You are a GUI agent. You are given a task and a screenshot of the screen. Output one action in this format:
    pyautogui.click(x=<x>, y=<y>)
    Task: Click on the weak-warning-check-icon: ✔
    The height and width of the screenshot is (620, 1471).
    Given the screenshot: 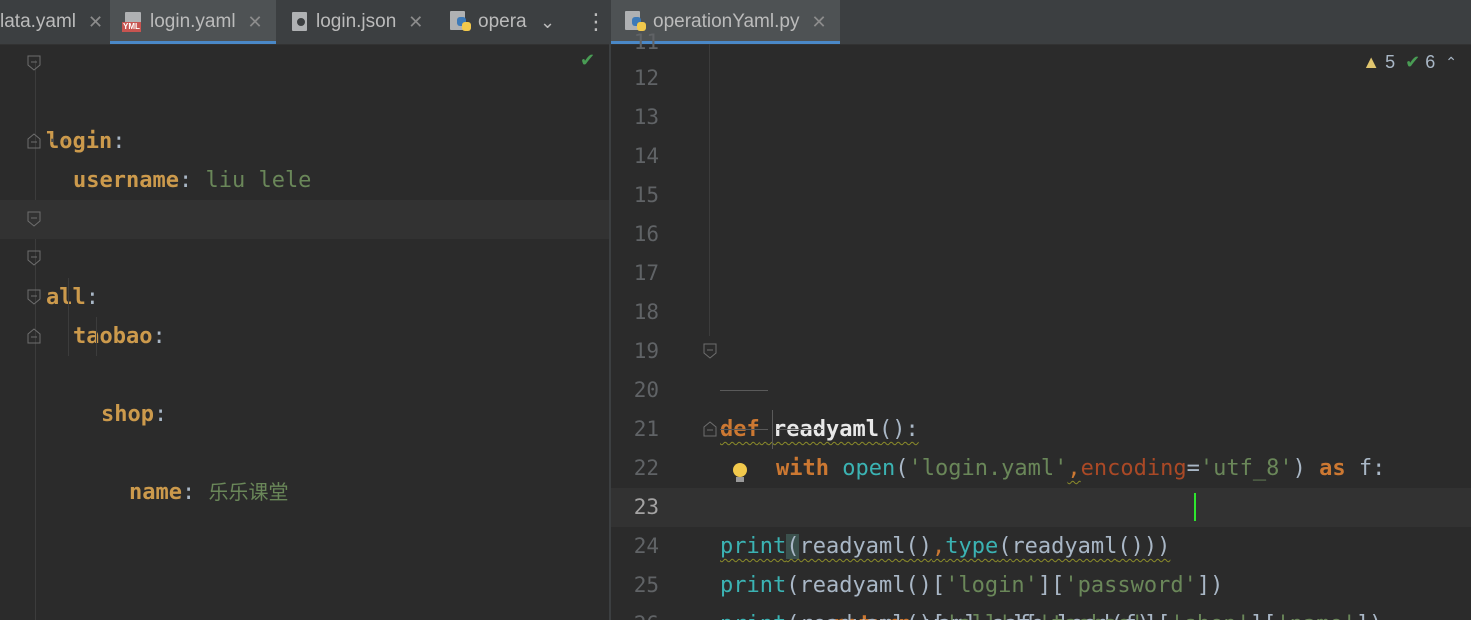 What is the action you would take?
    pyautogui.click(x=1413, y=62)
    